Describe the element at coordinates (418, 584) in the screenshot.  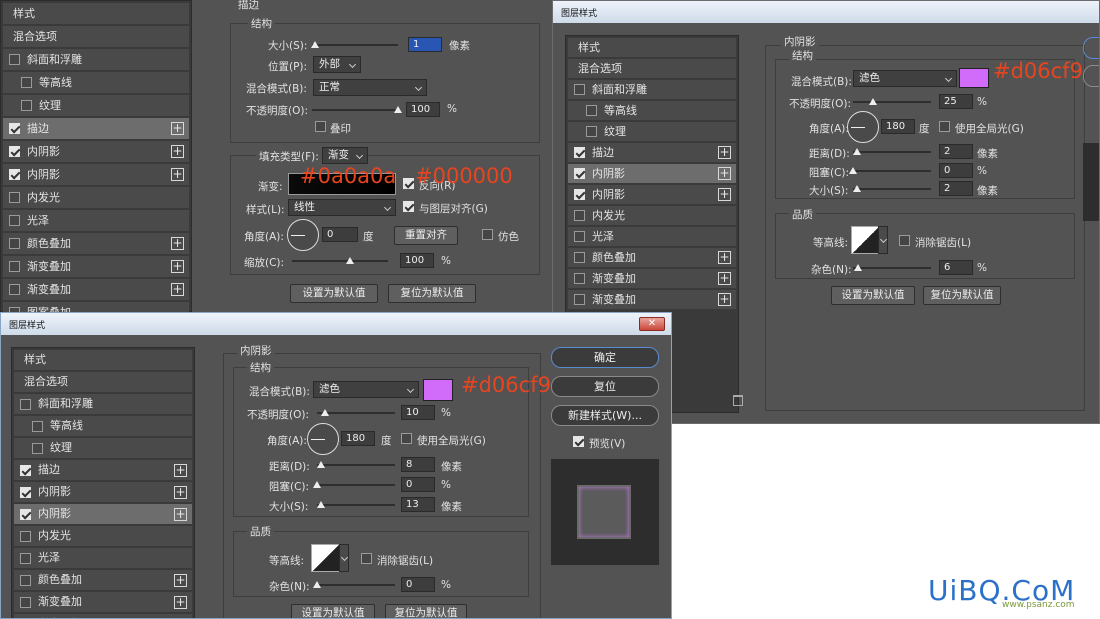
I see `noise-input: 0` at that location.